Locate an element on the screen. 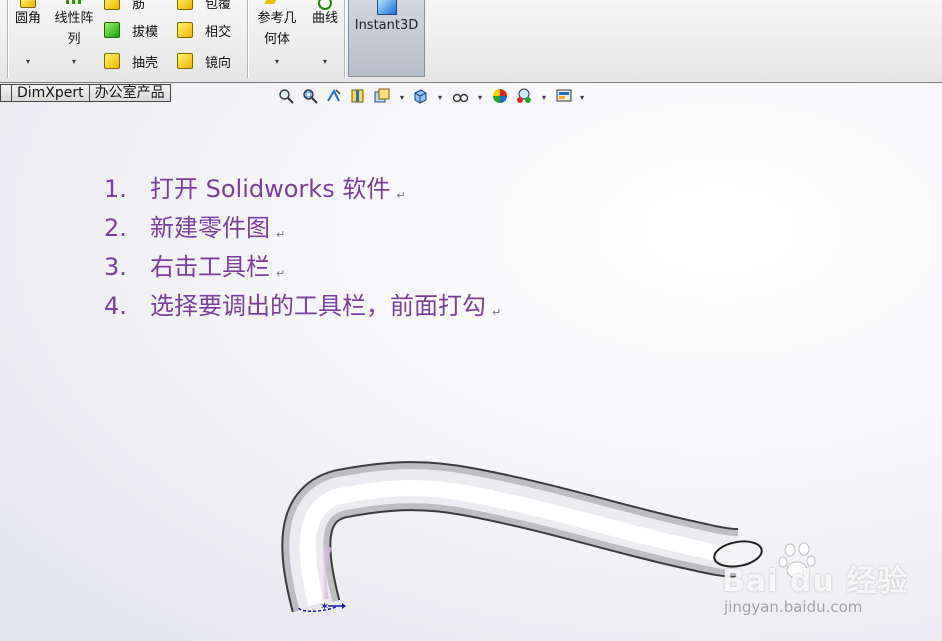  baidu-jingyan-watermark: Bai du 经验 jingyan.baidu.com is located at coordinates (828, 580).